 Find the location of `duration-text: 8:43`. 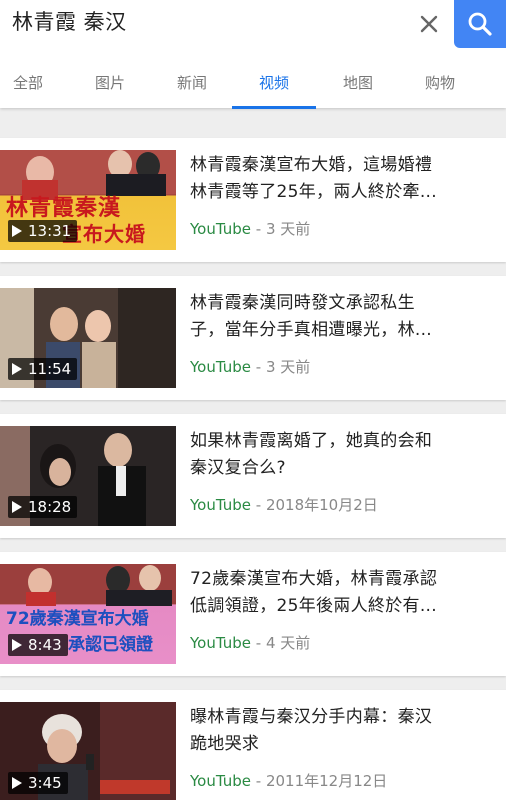

duration-text: 8:43 is located at coordinates (45, 645).